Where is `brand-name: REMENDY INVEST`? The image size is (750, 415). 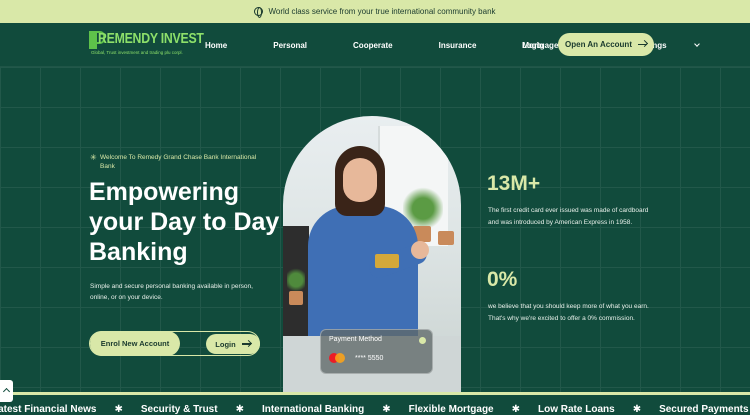 brand-name: REMENDY INVEST is located at coordinates (151, 38).